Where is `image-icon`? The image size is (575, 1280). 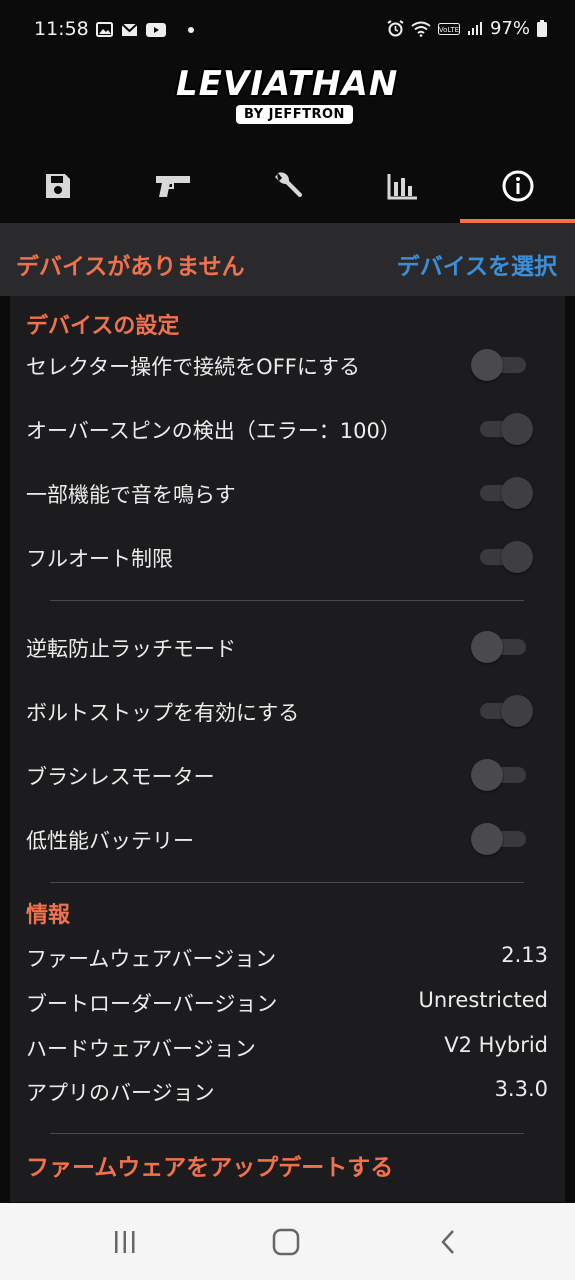
image-icon is located at coordinates (104, 29).